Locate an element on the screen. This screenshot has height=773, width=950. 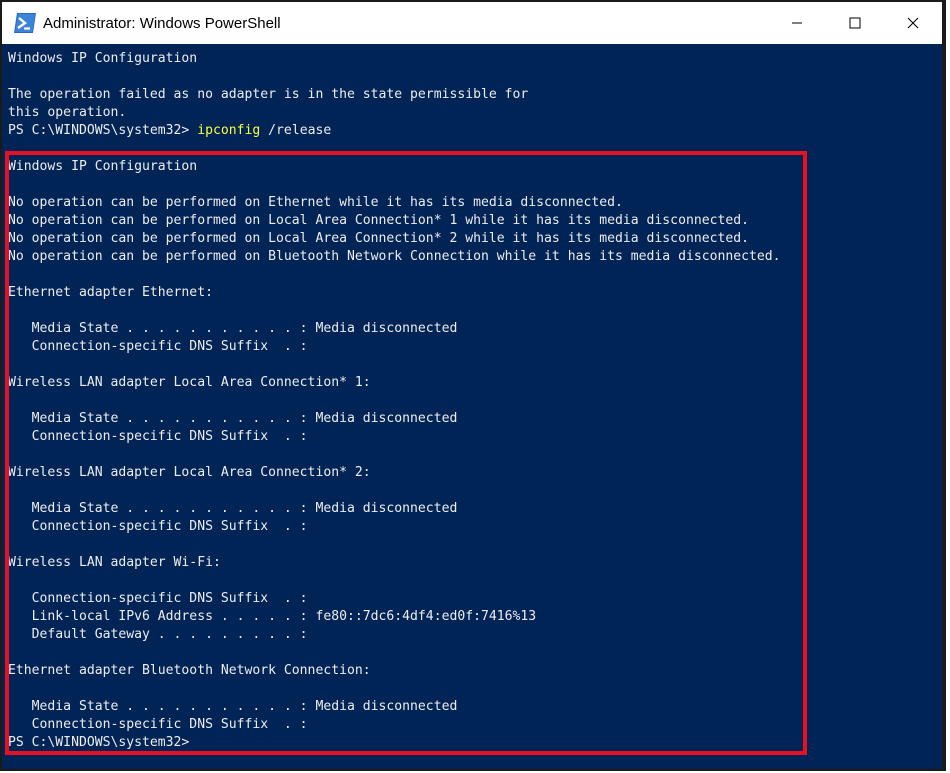
close-icon is located at coordinates (913, 23).